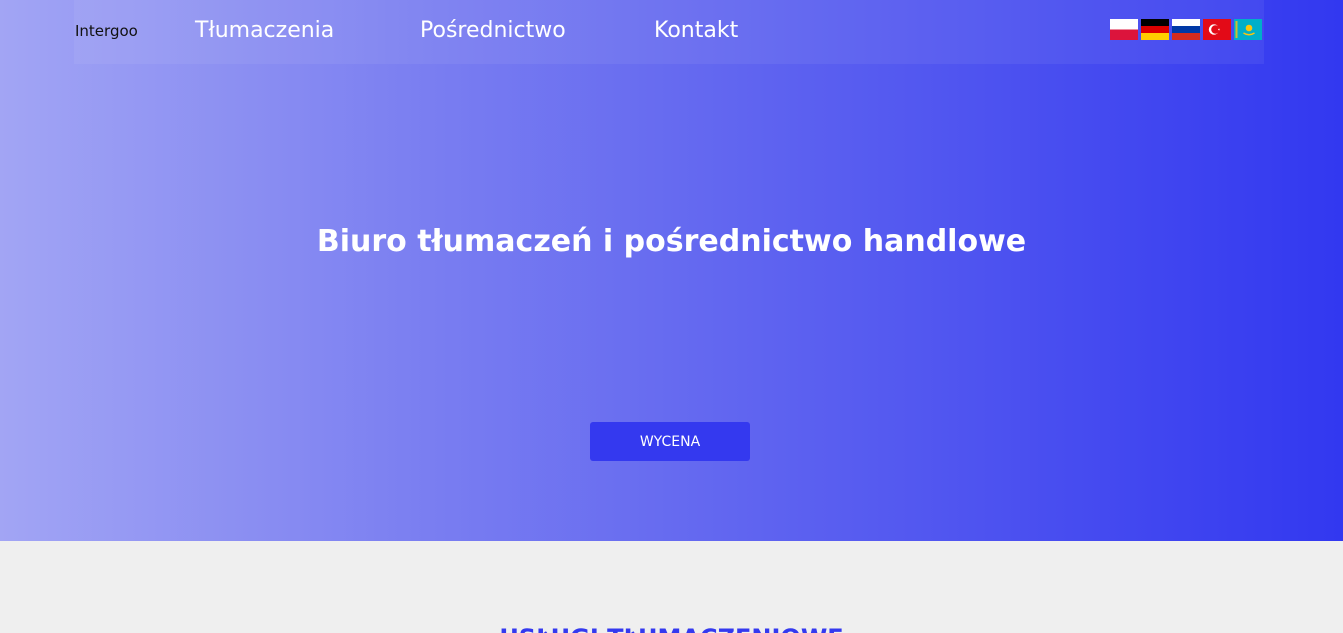 The image size is (1343, 633). I want to click on nav-link-posrednictwo: Pośrednictwo, so click(493, 30).